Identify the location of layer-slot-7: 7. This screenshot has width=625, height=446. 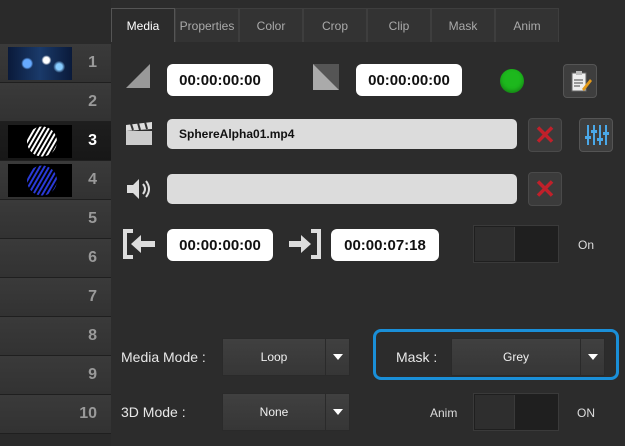
(55, 297).